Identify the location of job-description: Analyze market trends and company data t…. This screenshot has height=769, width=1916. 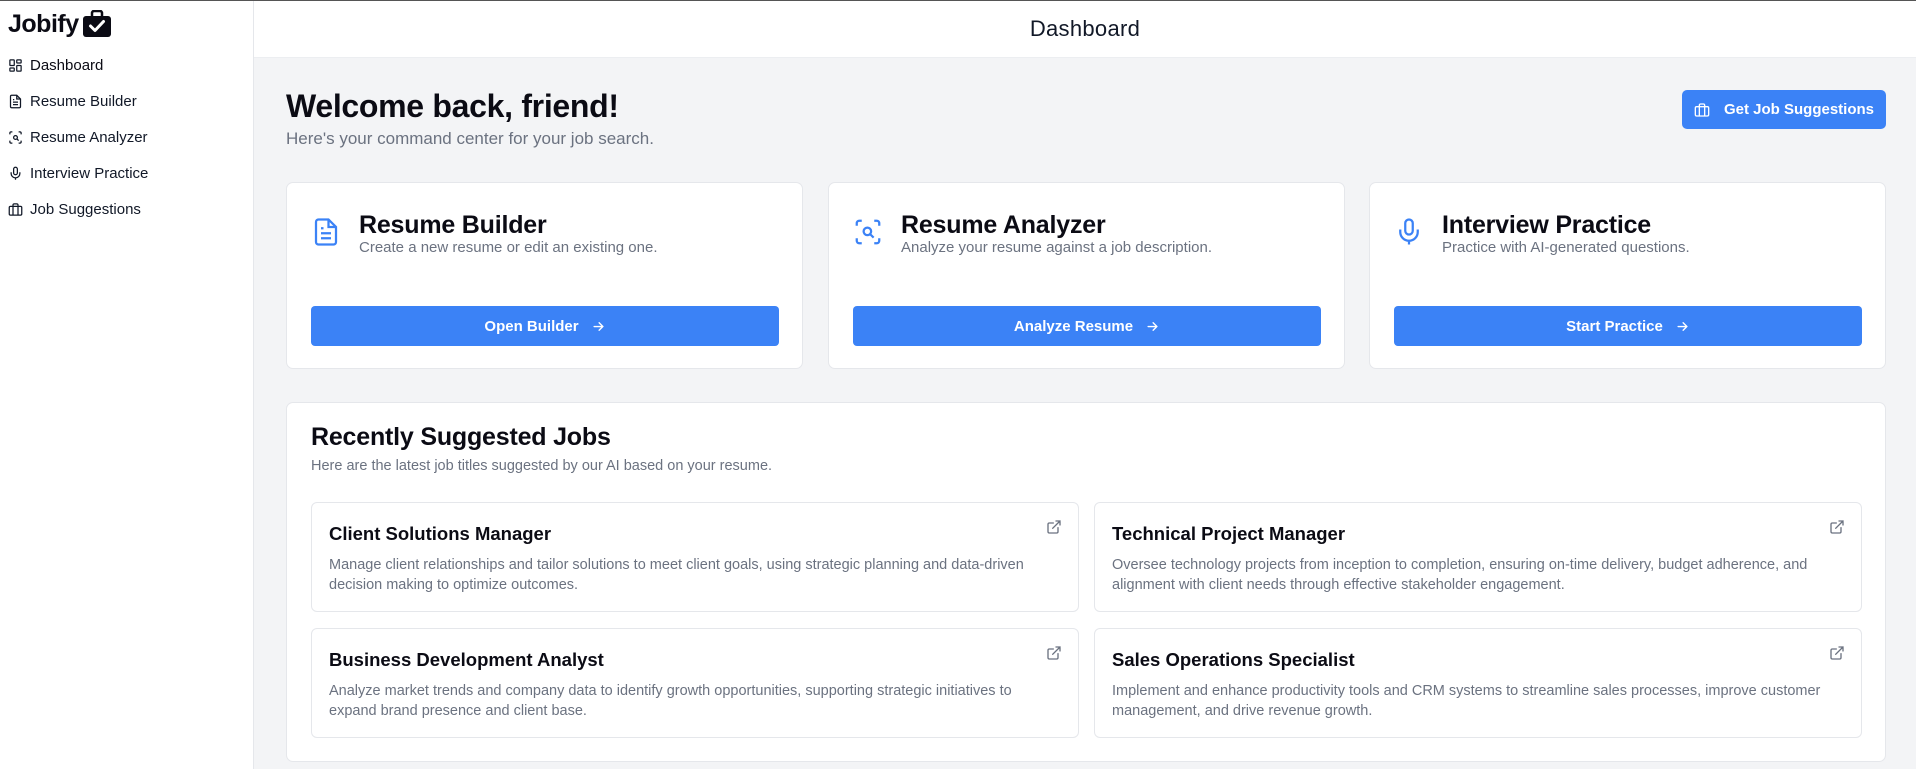
(670, 701).